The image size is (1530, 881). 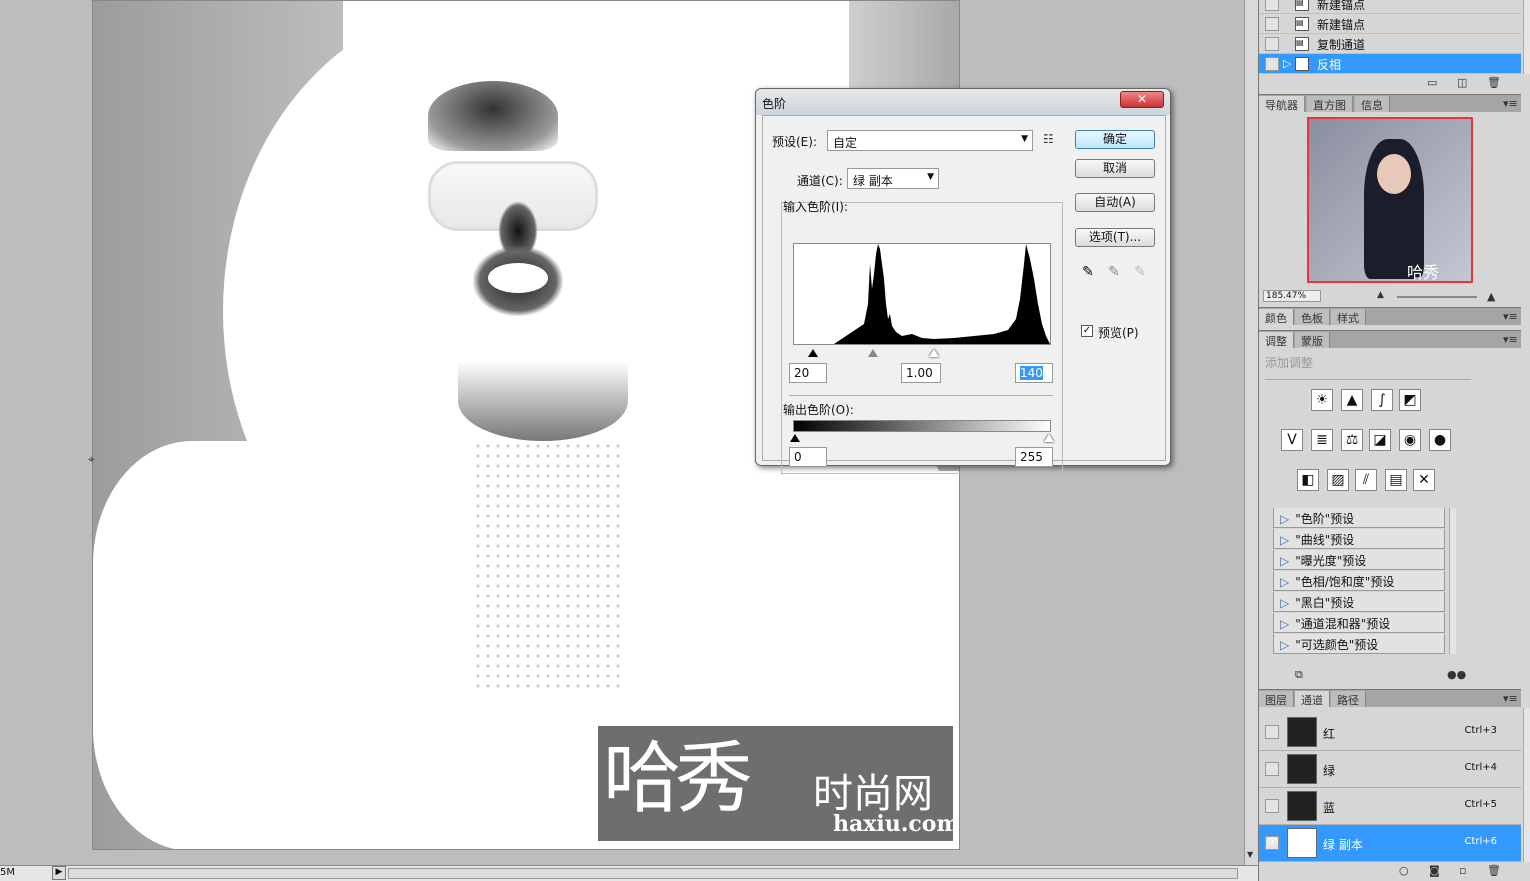 What do you see at coordinates (1390, 732) in the screenshot?
I see `channel-row-red: 红 Ctrl+3` at bounding box center [1390, 732].